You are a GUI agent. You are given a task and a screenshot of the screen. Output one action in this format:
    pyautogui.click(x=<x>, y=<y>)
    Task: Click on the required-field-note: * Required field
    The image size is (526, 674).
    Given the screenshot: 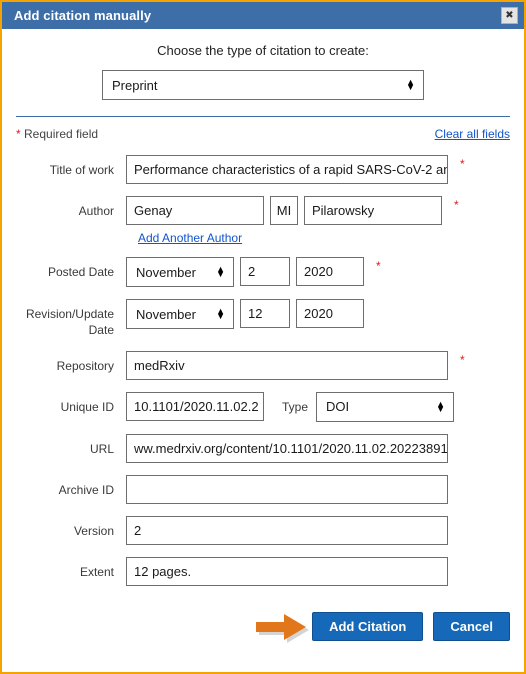 What is the action you would take?
    pyautogui.click(x=57, y=134)
    